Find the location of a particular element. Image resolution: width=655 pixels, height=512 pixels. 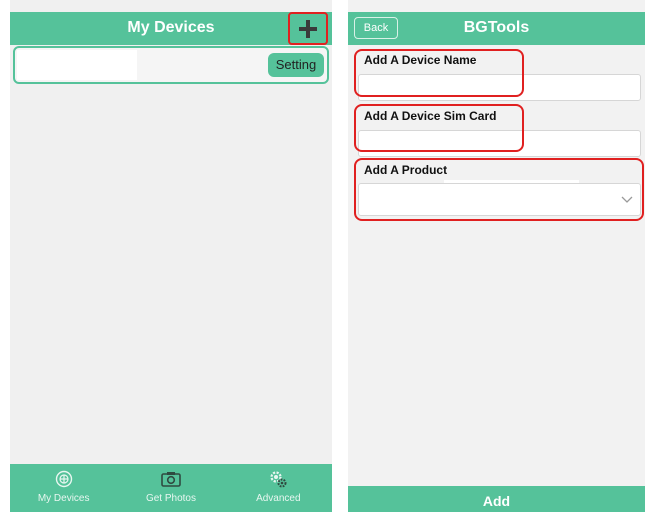

chevron-down-icon is located at coordinates (627, 199).